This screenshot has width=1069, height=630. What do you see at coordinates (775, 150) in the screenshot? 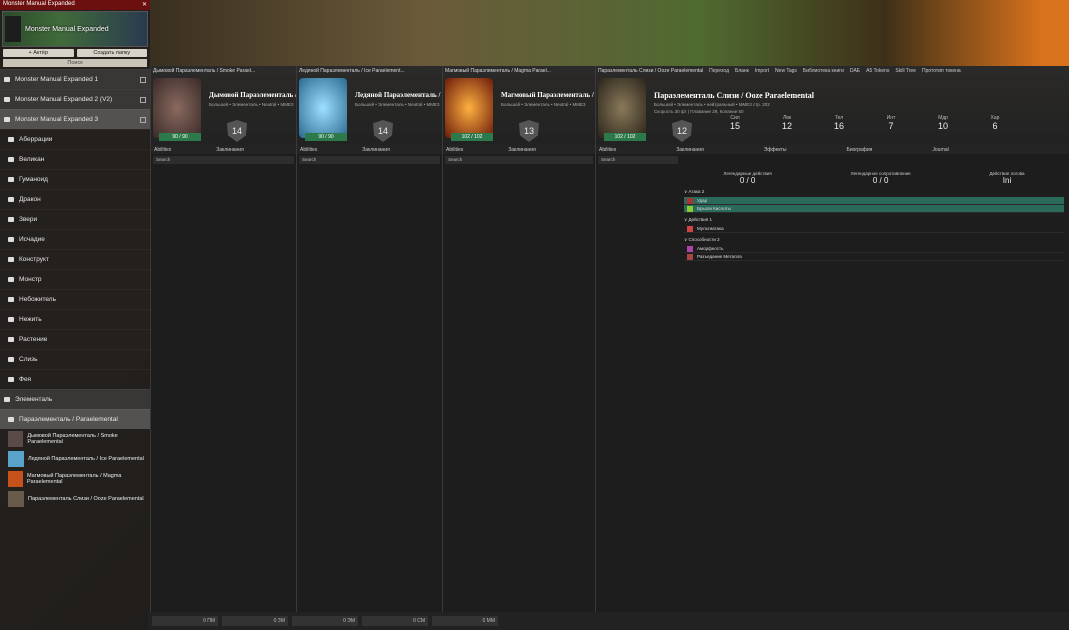
I see `tab-effects: Эффекты` at bounding box center [775, 150].